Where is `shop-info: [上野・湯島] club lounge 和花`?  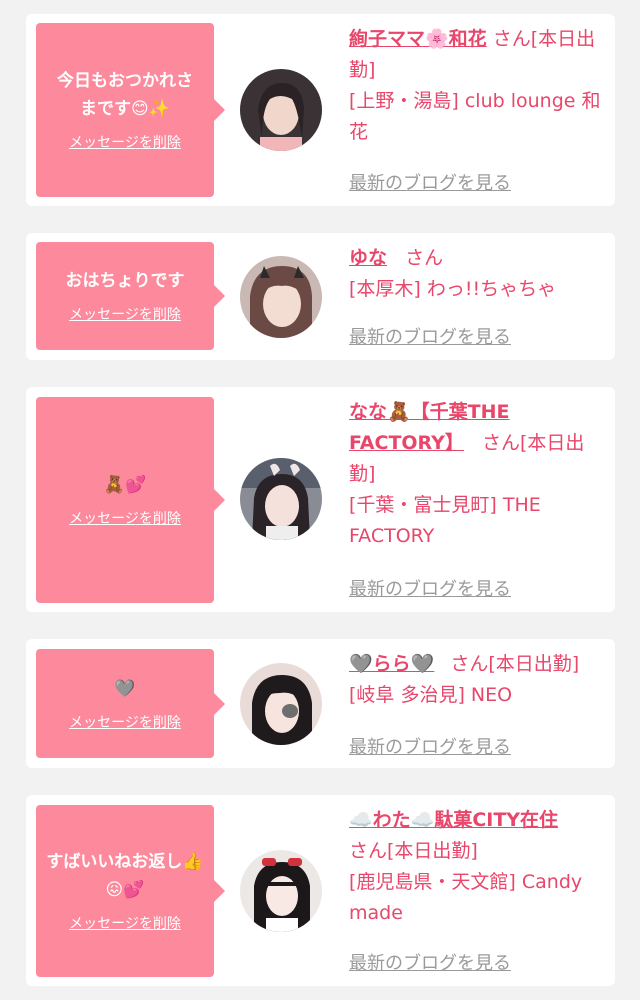 shop-info: [上野・湯島] club lounge 和花 is located at coordinates (475, 116).